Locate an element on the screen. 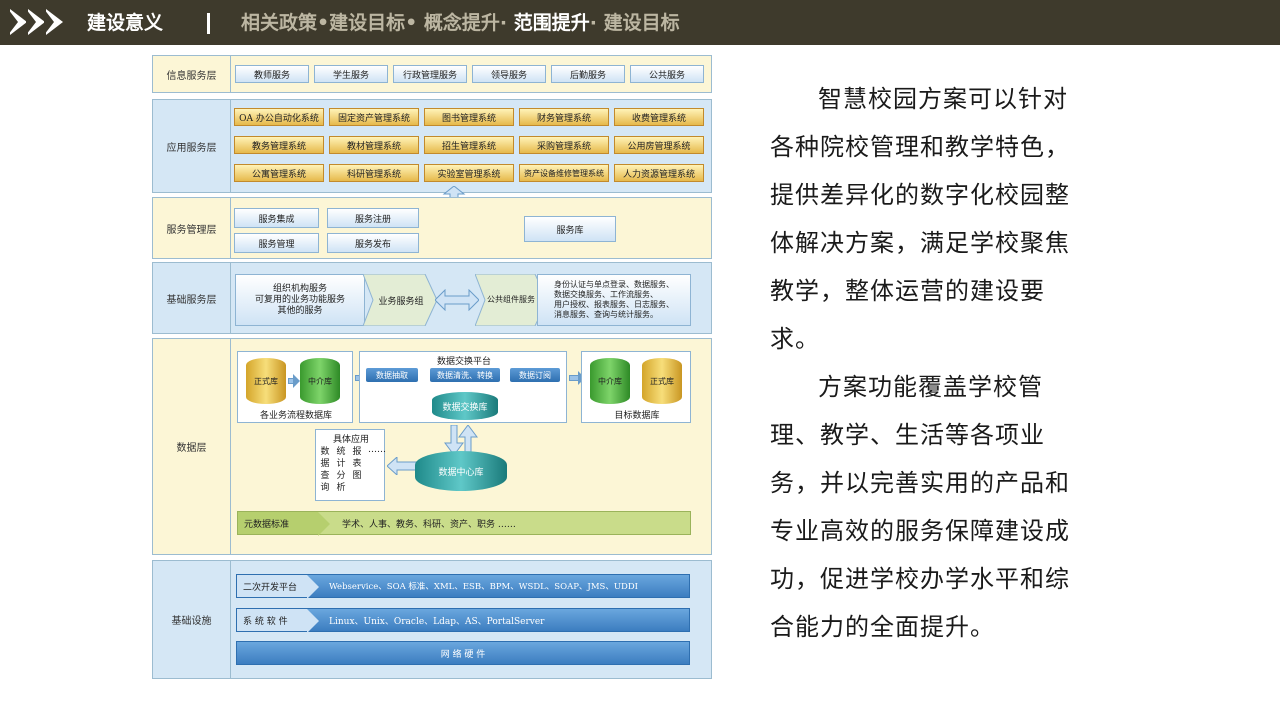 Image resolution: width=1280 pixels, height=720 pixels. section-title: 建设意义 is located at coordinates (125, 23).